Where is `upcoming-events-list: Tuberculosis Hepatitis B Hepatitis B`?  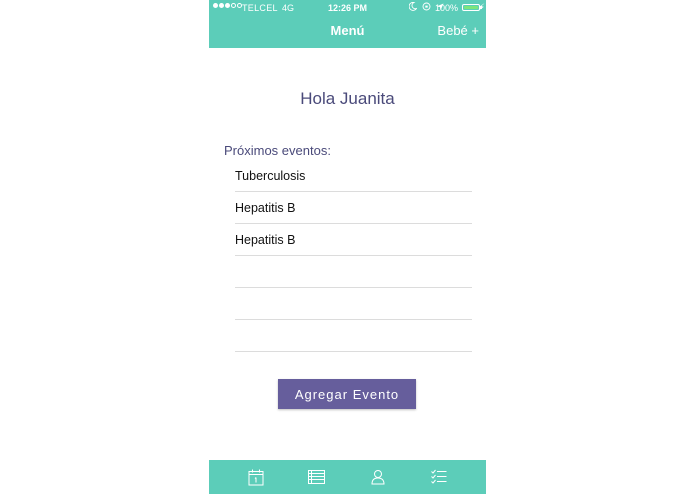 upcoming-events-list: Tuberculosis Hepatitis B Hepatitis B is located at coordinates (353, 256).